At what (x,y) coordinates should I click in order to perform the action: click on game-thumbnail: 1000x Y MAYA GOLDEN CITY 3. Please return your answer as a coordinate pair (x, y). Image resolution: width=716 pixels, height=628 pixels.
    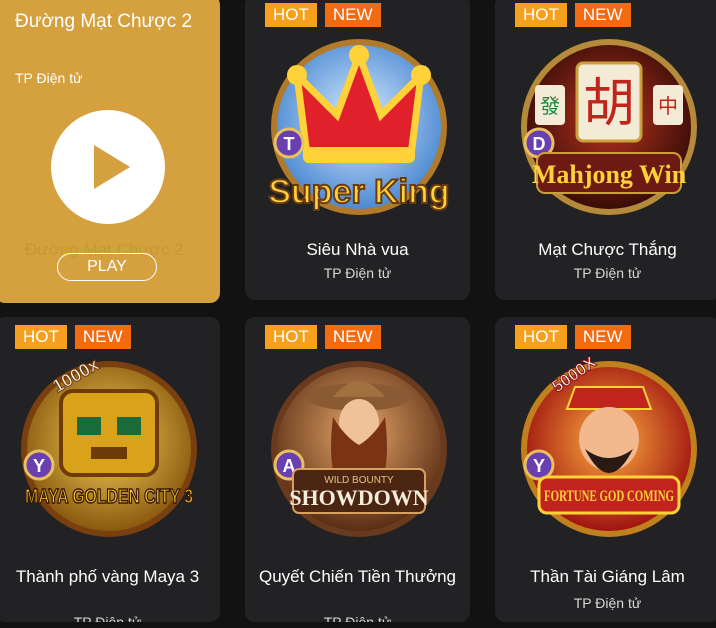
    Looking at the image, I should click on (109, 449).